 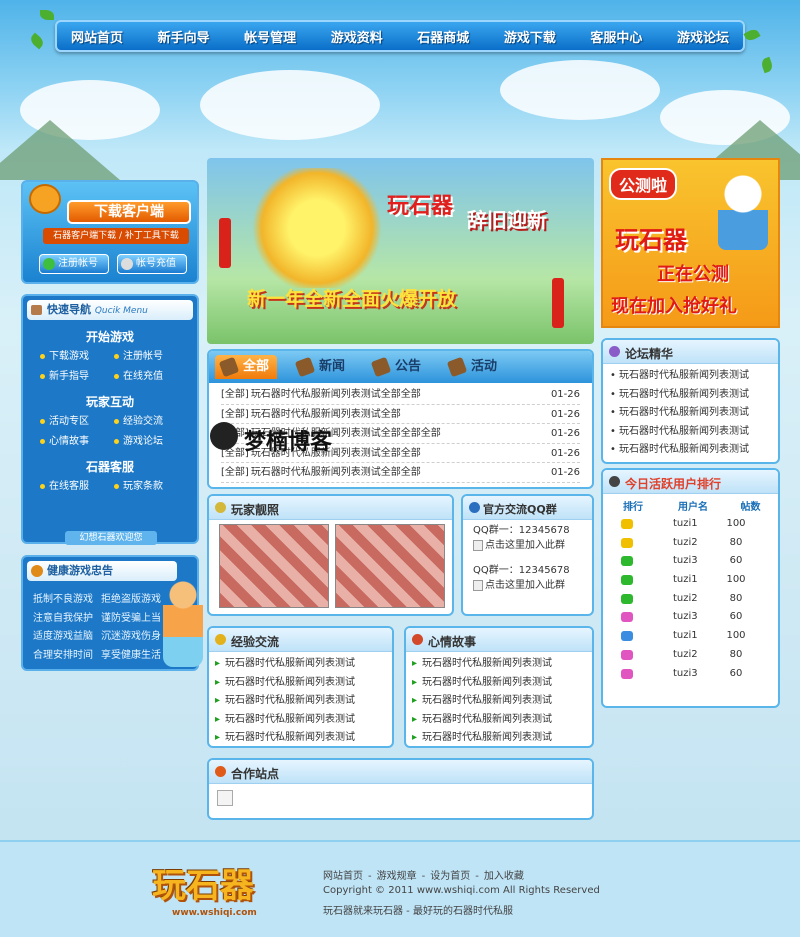 What do you see at coordinates (398, 367) in the screenshot?
I see `news-tab: 公告` at bounding box center [398, 367].